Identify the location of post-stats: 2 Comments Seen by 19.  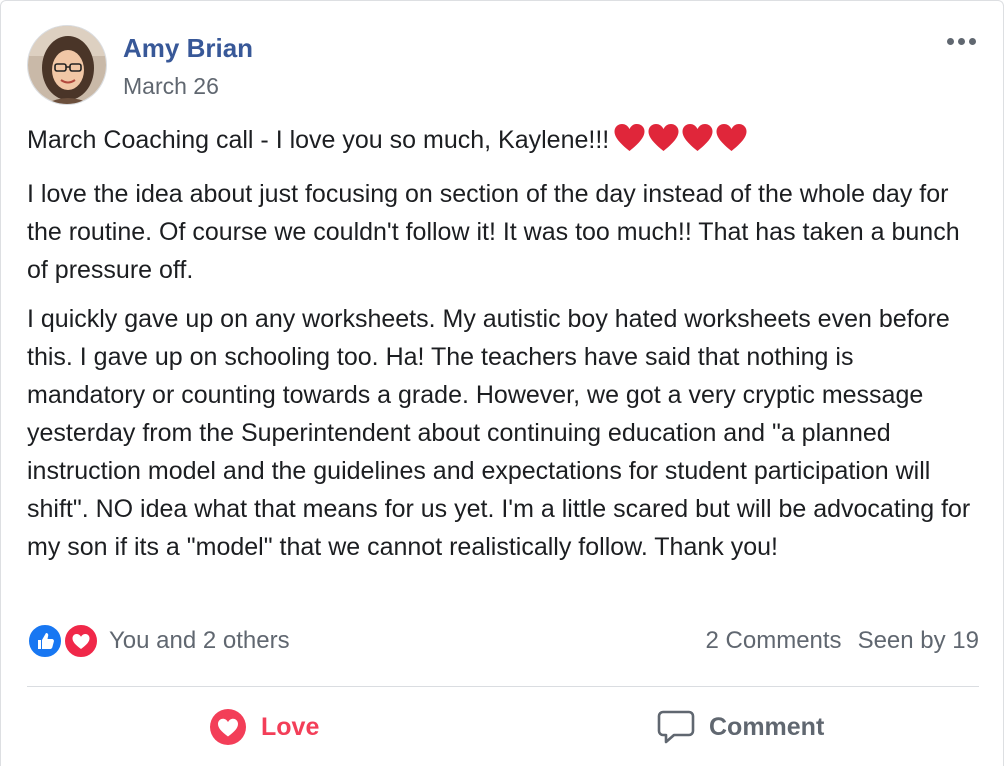
(842, 641).